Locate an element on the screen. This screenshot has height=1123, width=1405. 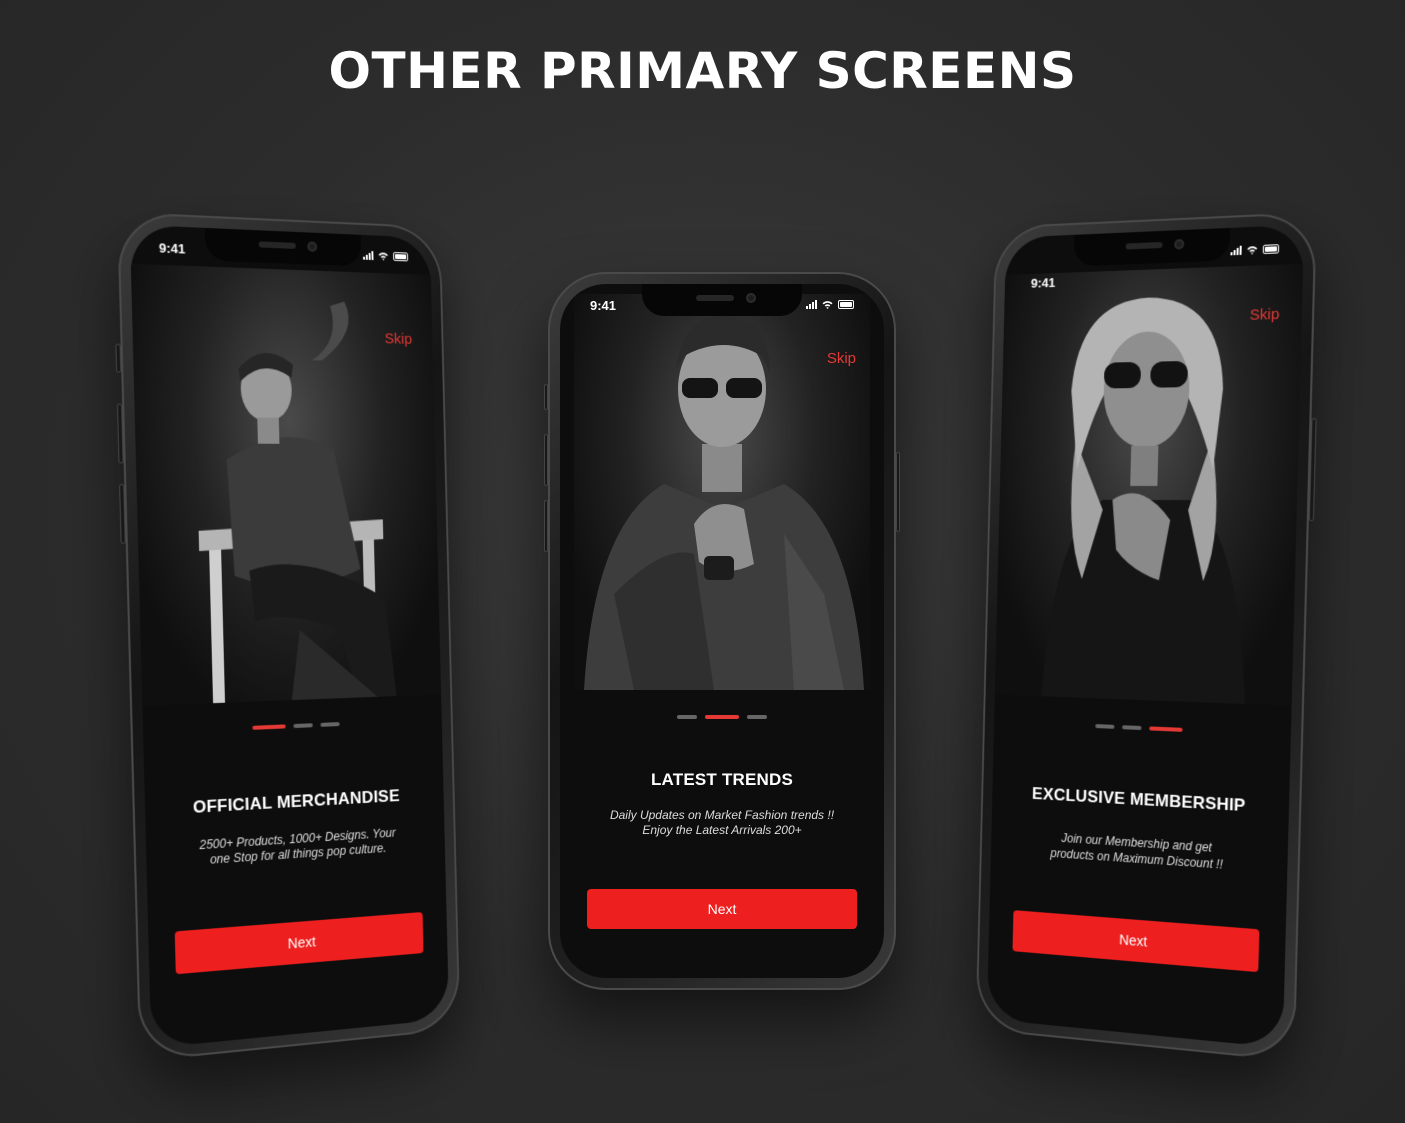
onboarding-description-line-2: Enjoy the Latest Arrivals 200+ is located at coordinates (722, 830).